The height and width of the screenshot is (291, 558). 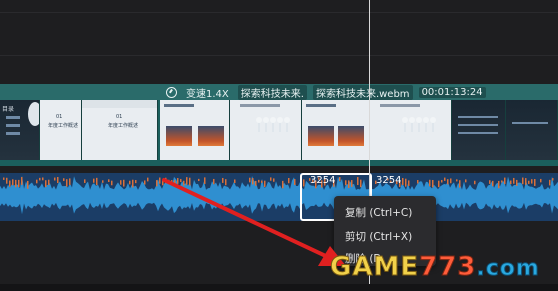 I want to click on audio-waveform, so click(x=279, y=195).